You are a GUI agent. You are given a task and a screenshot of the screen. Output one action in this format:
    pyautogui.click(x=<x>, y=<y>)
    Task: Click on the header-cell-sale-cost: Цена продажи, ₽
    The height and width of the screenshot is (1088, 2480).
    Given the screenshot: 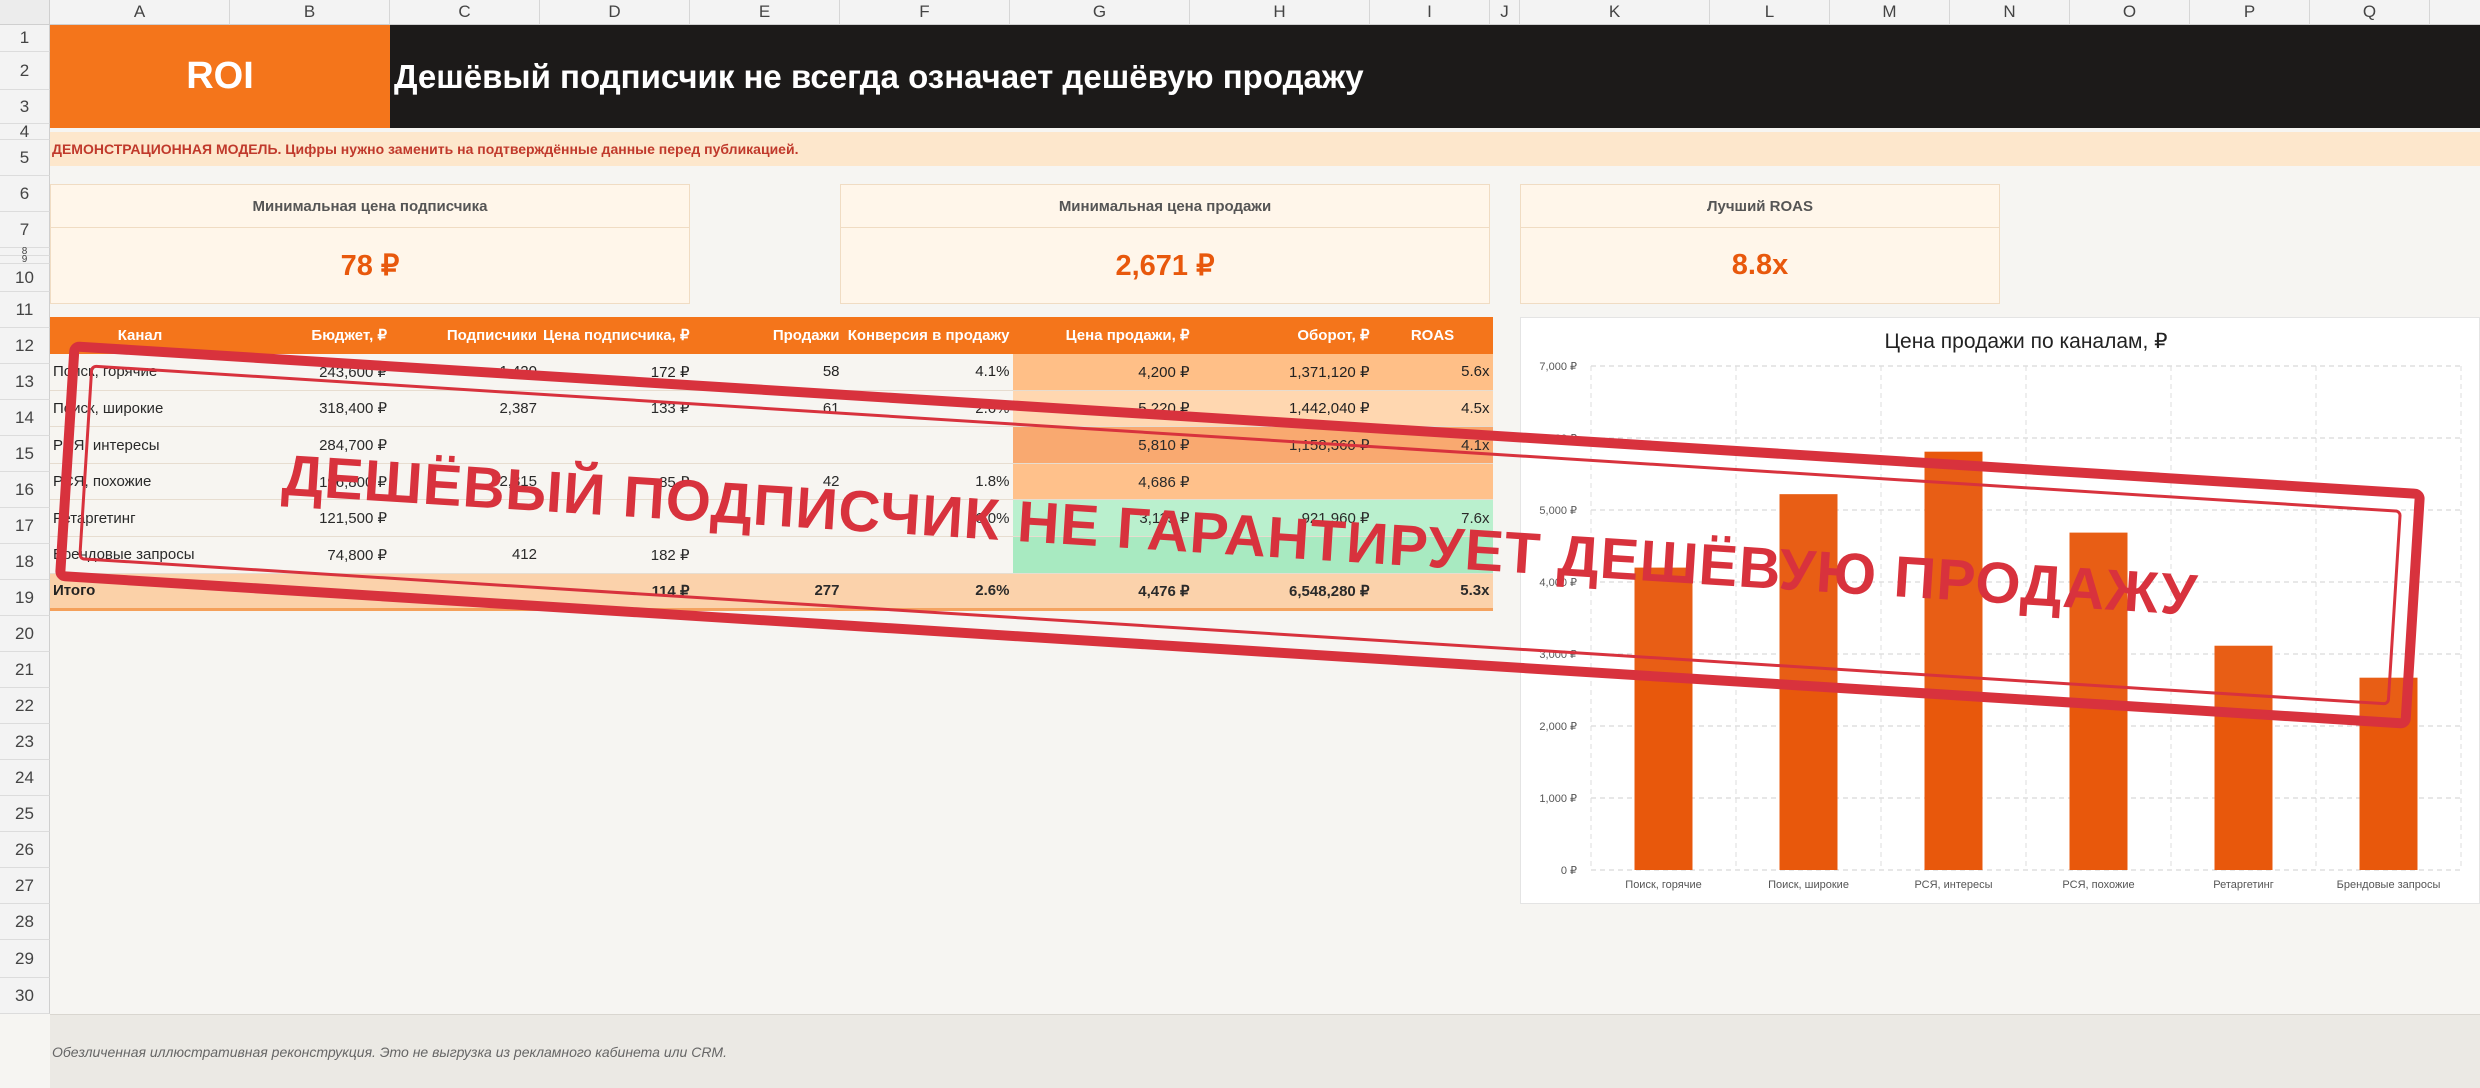 What is the action you would take?
    pyautogui.click(x=1102, y=335)
    